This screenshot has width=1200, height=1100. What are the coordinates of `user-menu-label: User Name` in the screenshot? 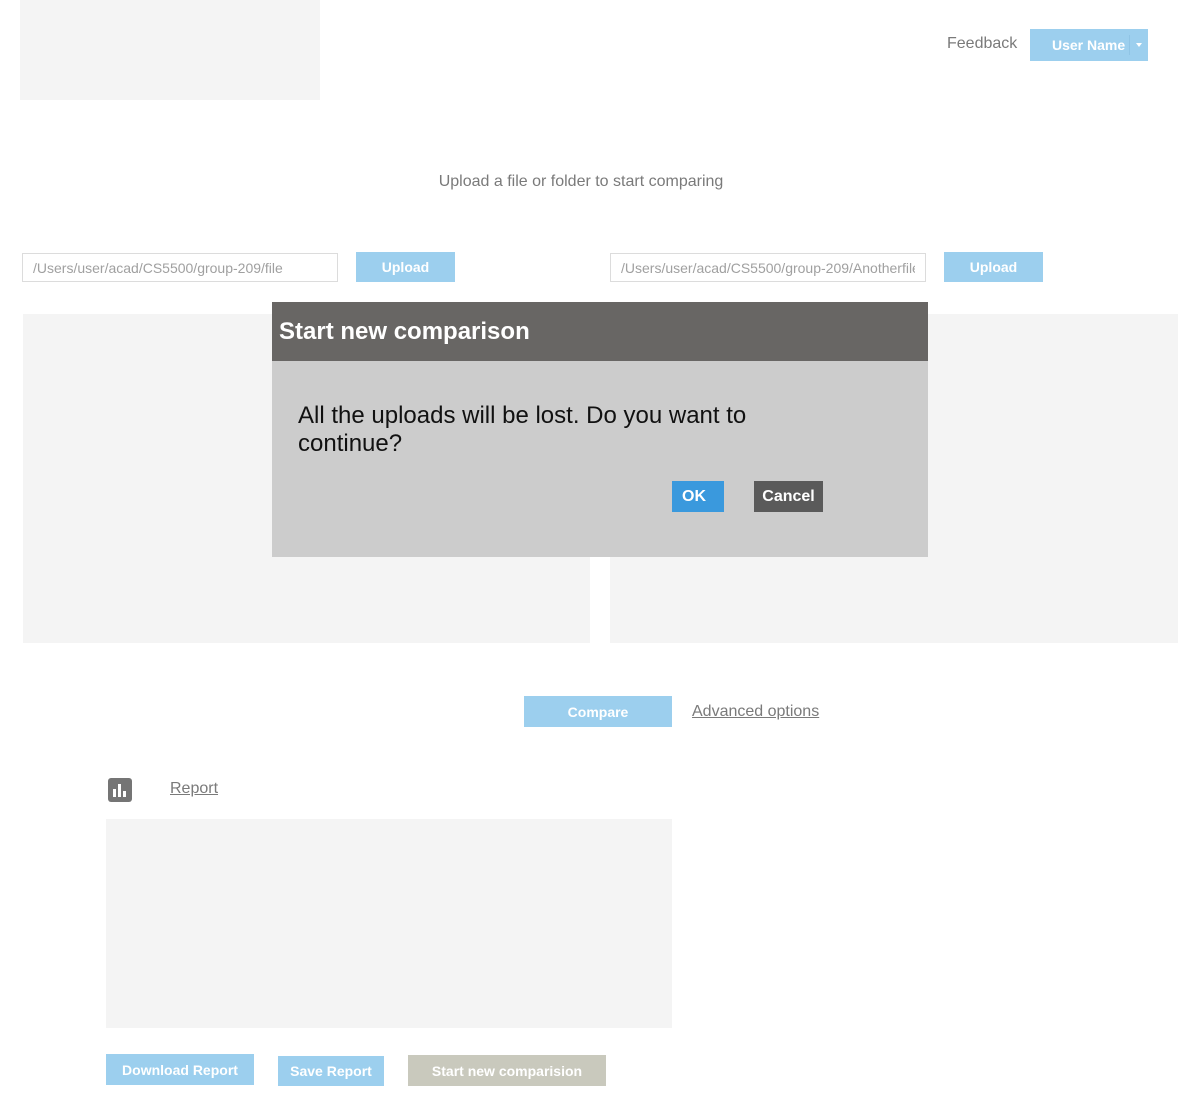 It's located at (1089, 45).